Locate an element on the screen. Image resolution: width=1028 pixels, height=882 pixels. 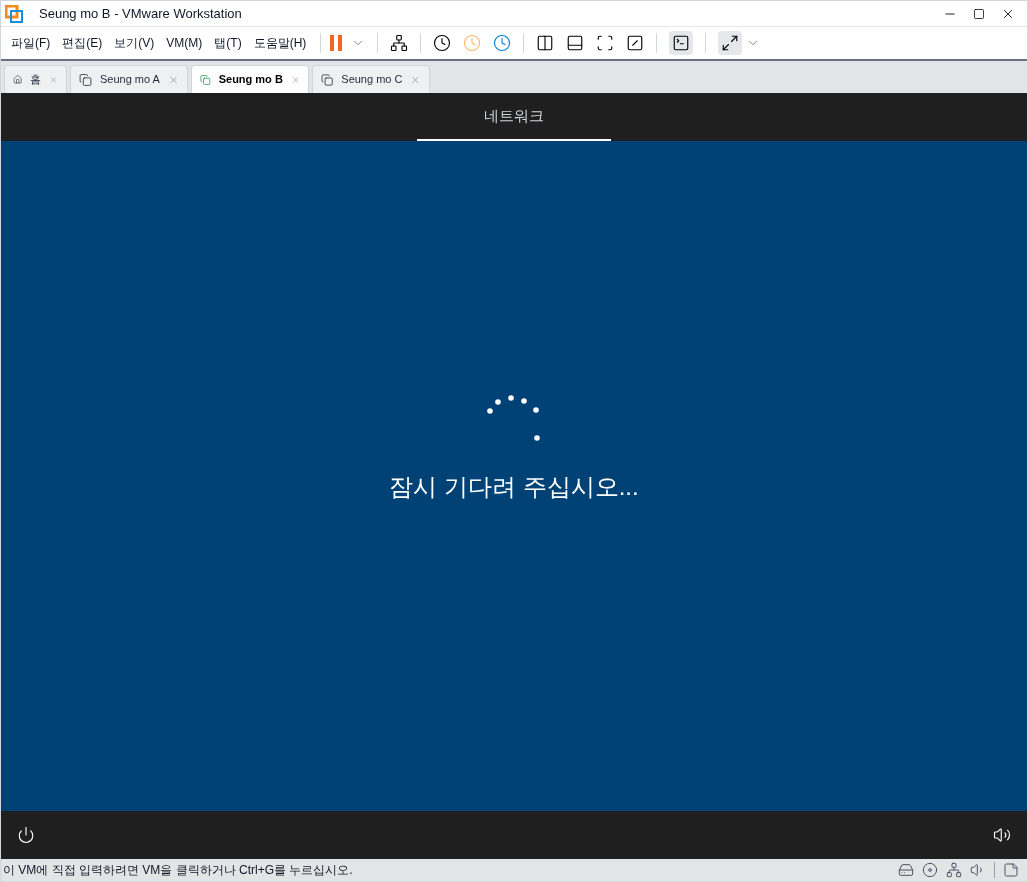
console-icon is located at coordinates (681, 43).